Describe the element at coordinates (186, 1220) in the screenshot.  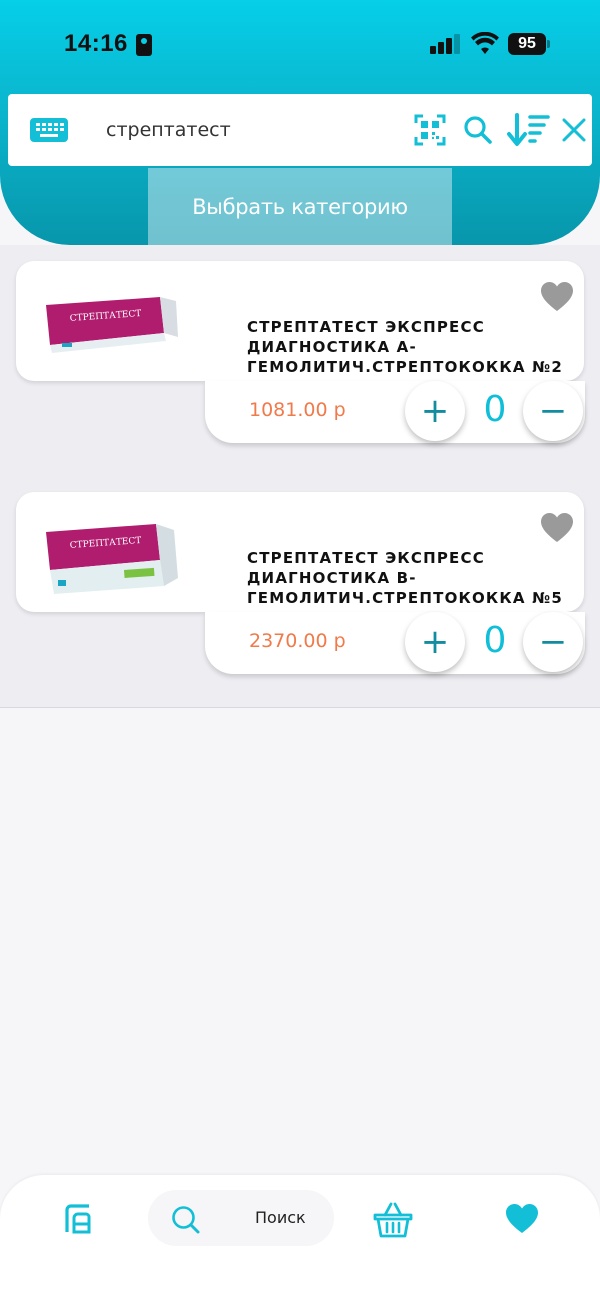
I see `nav-search-icon` at that location.